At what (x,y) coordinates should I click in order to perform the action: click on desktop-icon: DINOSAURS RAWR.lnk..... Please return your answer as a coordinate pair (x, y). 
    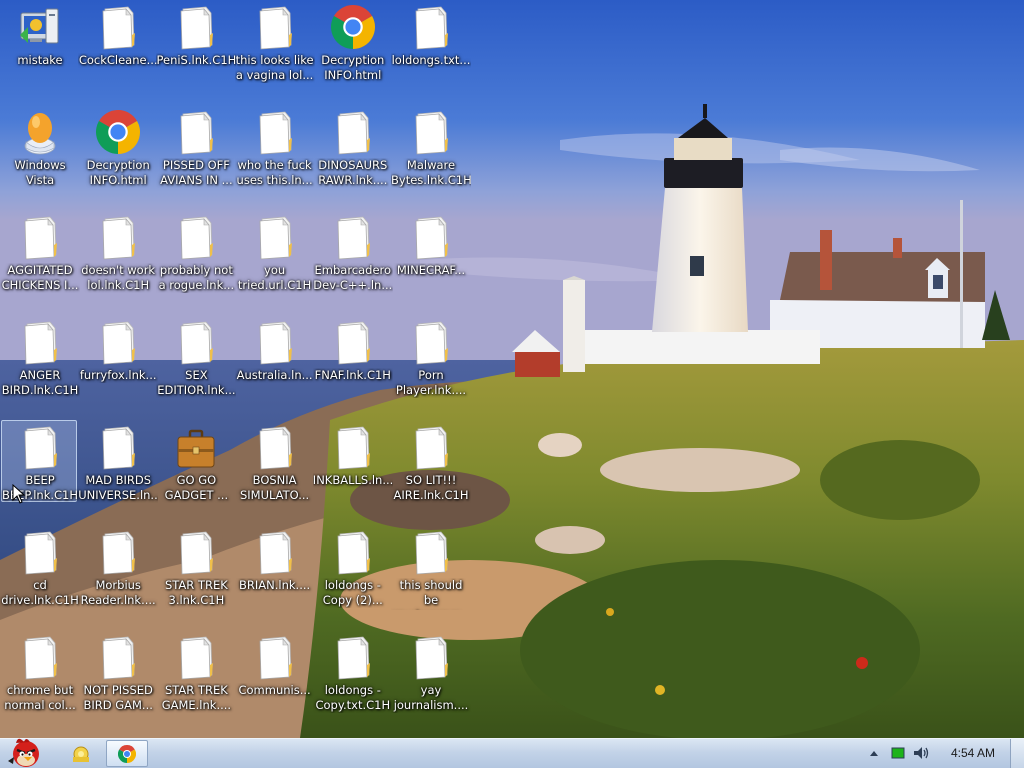
    Looking at the image, I should click on (352, 146).